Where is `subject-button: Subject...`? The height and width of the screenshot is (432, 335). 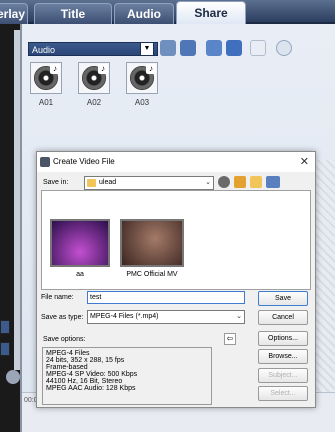 subject-button: Subject... is located at coordinates (283, 375).